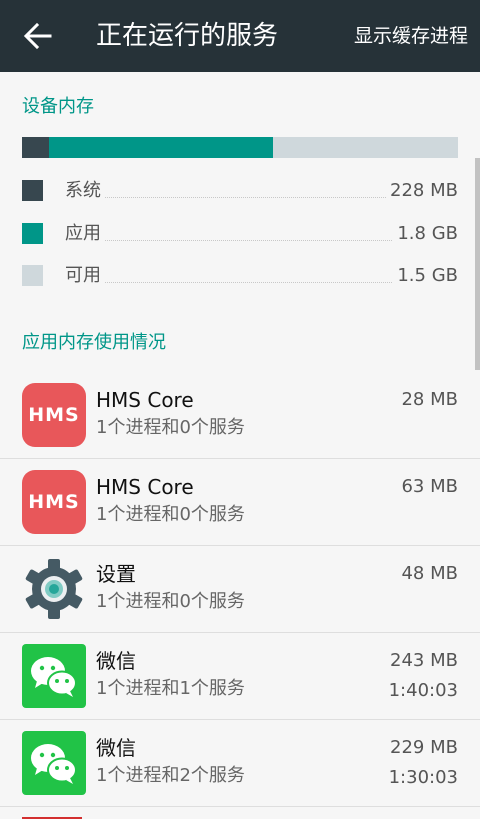 The width and height of the screenshot is (480, 819). Describe the element at coordinates (85, 191) in the screenshot. I see `legend-system-label: 系统` at that location.